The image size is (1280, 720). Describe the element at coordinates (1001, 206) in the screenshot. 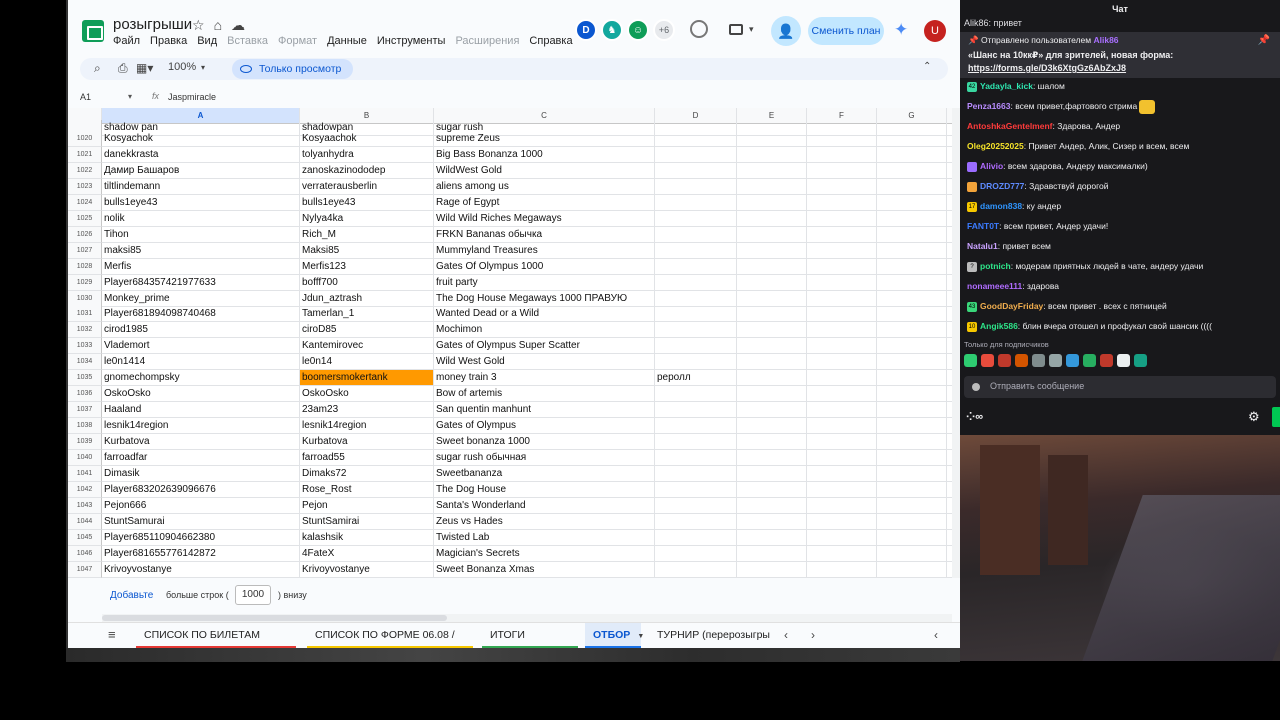

I see `chat-username: damon838` at that location.